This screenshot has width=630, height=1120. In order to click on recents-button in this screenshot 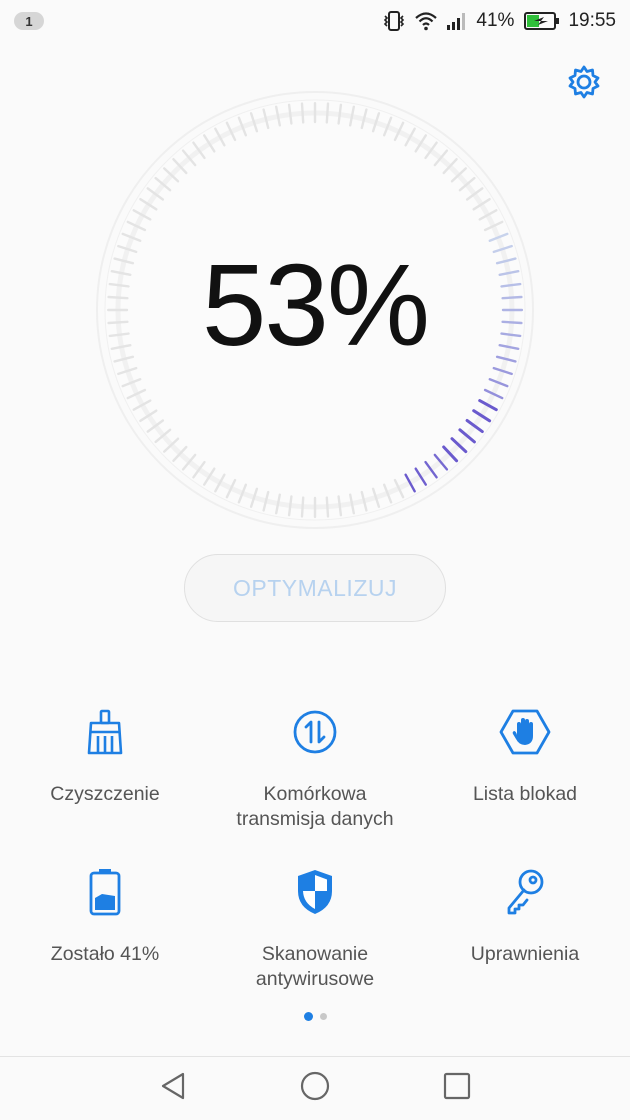, I will do `click(457, 1089)`.